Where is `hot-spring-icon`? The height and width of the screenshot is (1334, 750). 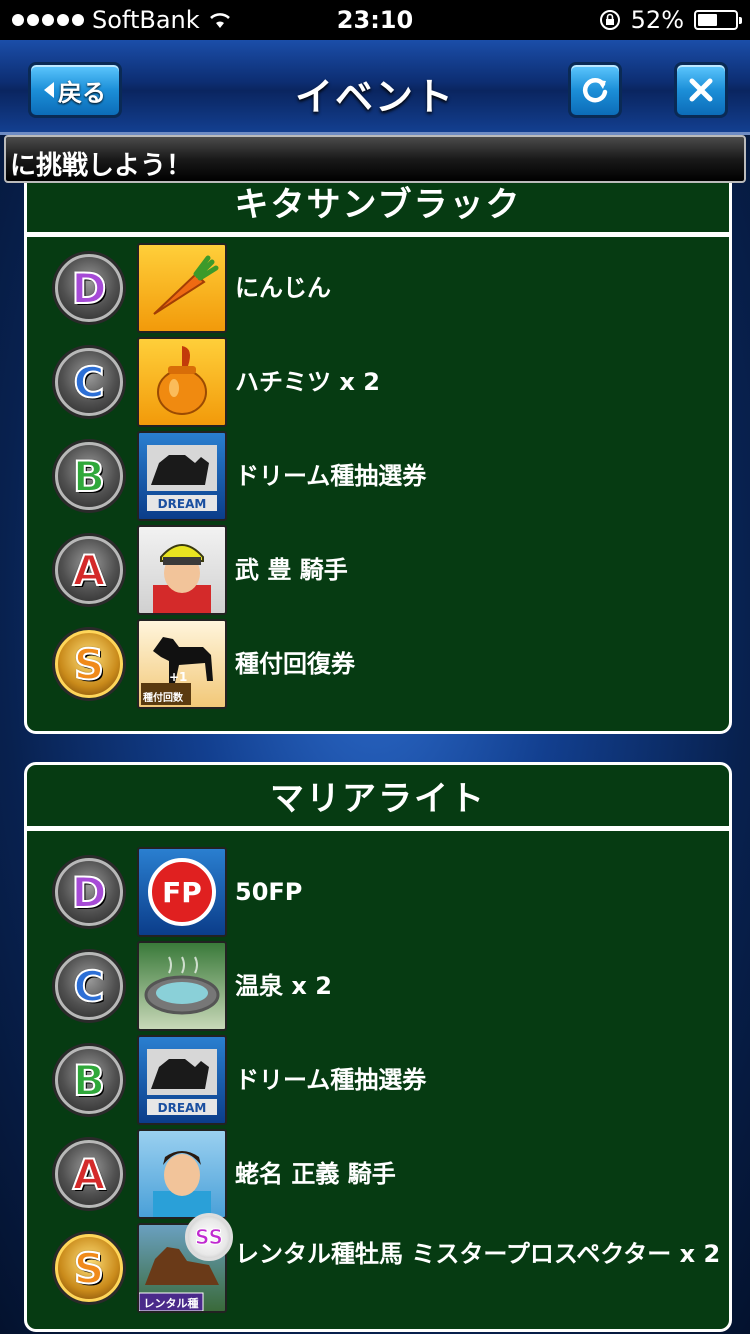 hot-spring-icon is located at coordinates (182, 986).